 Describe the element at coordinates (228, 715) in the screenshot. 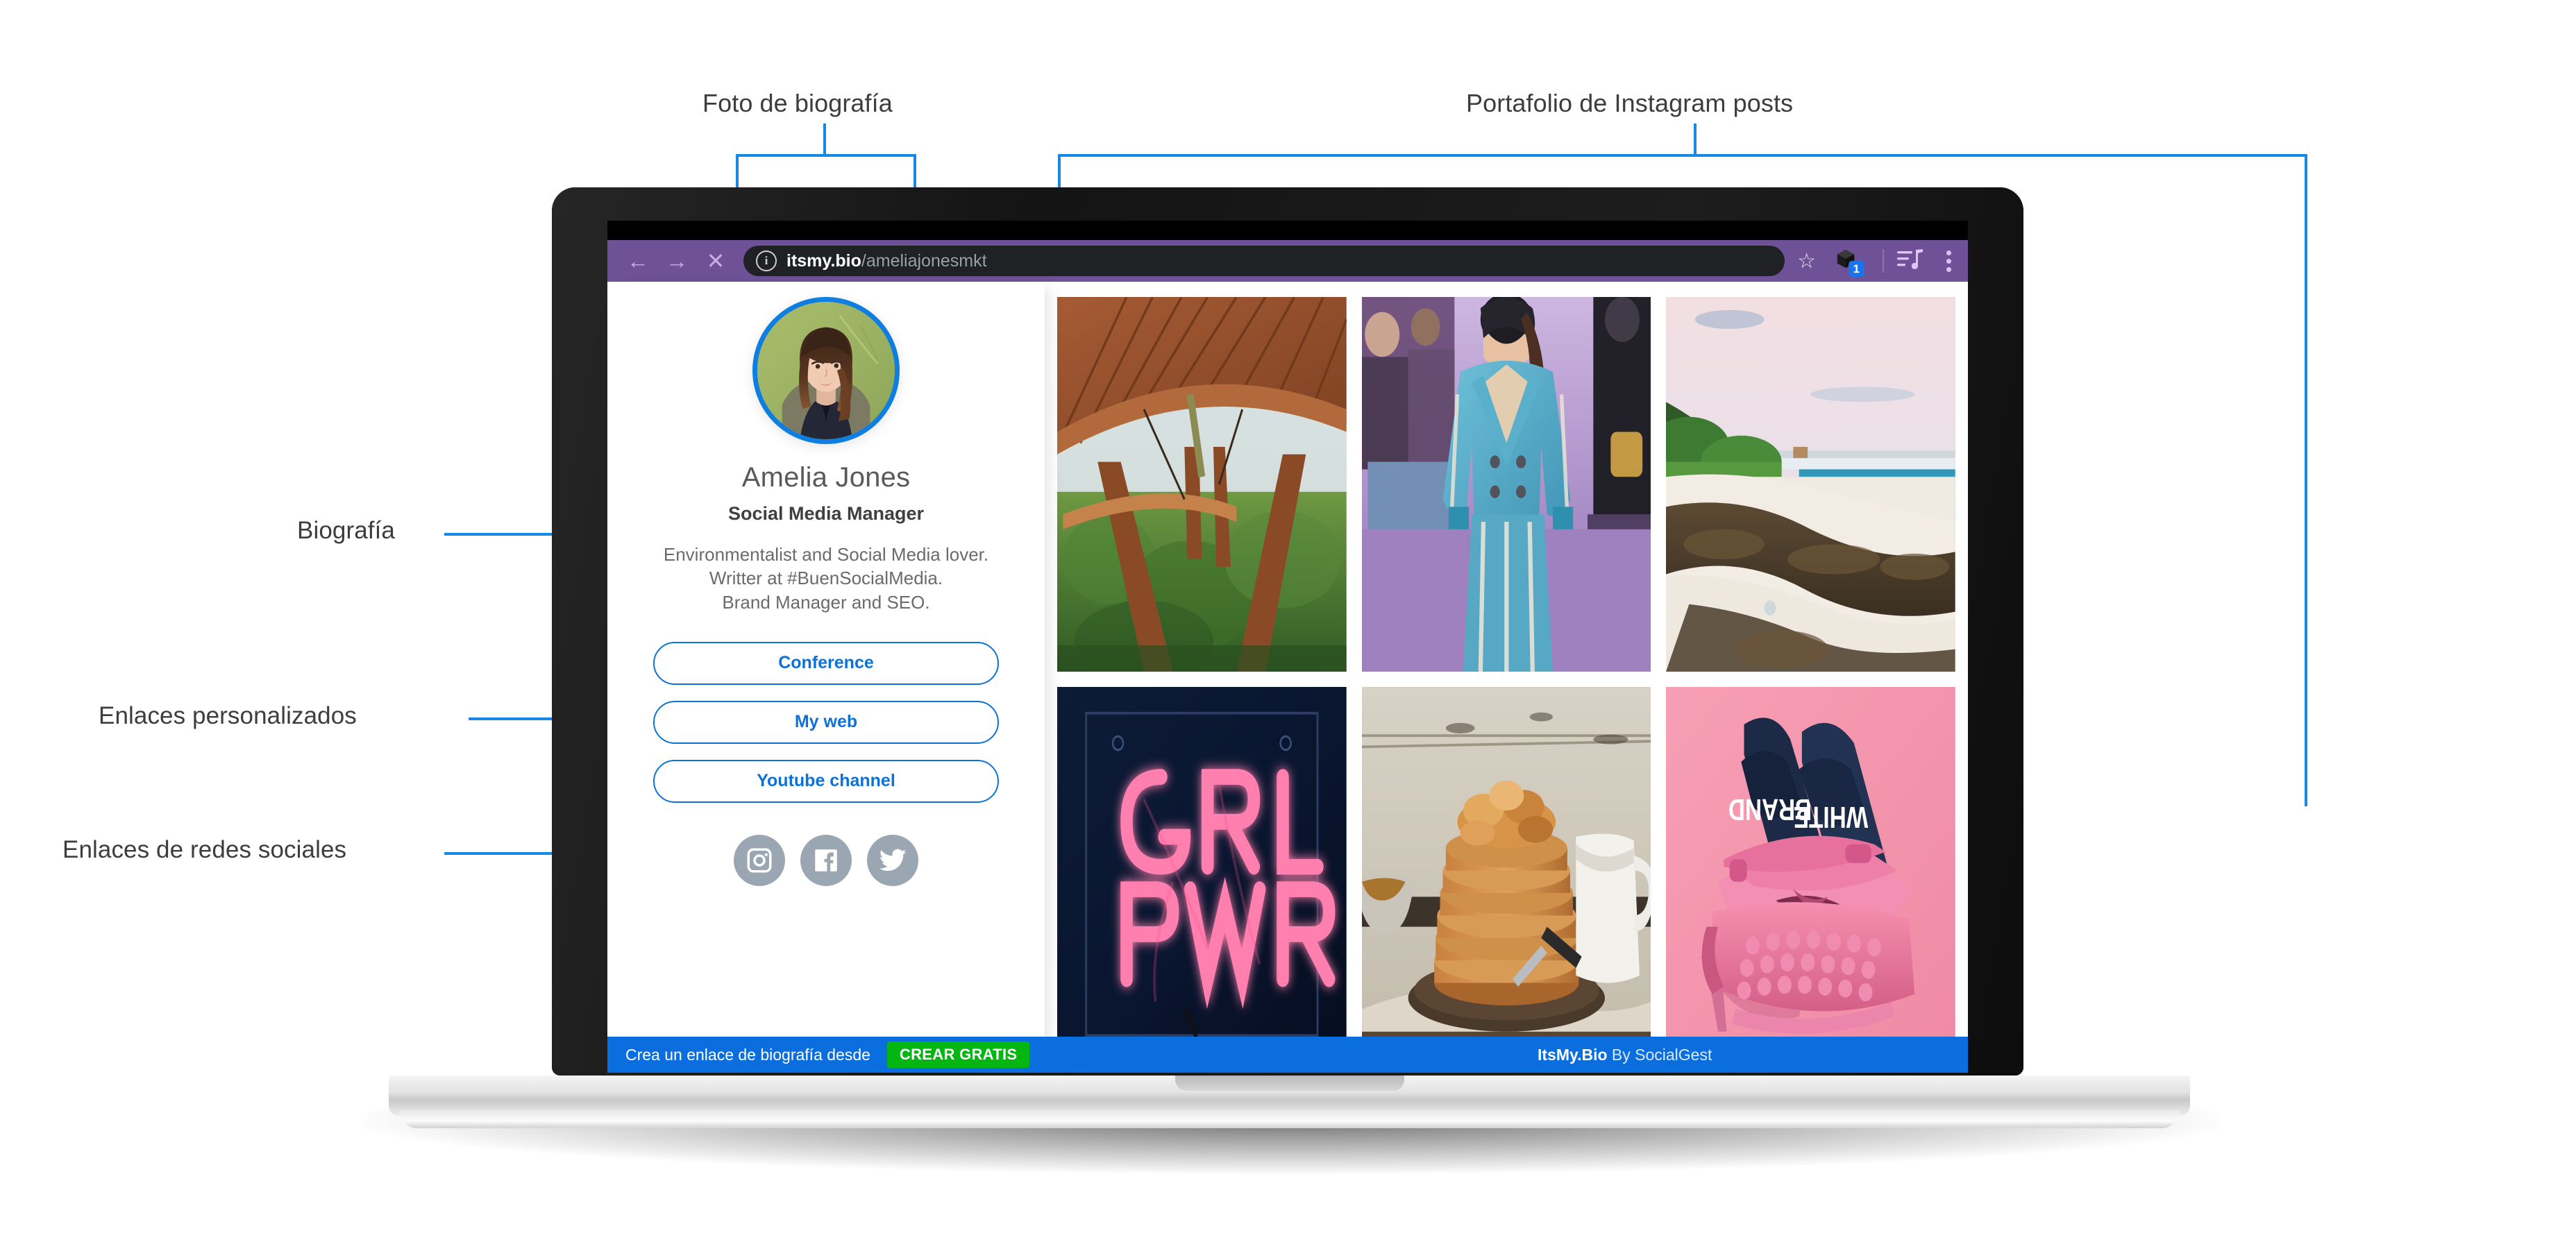

I see `annotation-custom-links-label: Enlaces personalizados` at that location.